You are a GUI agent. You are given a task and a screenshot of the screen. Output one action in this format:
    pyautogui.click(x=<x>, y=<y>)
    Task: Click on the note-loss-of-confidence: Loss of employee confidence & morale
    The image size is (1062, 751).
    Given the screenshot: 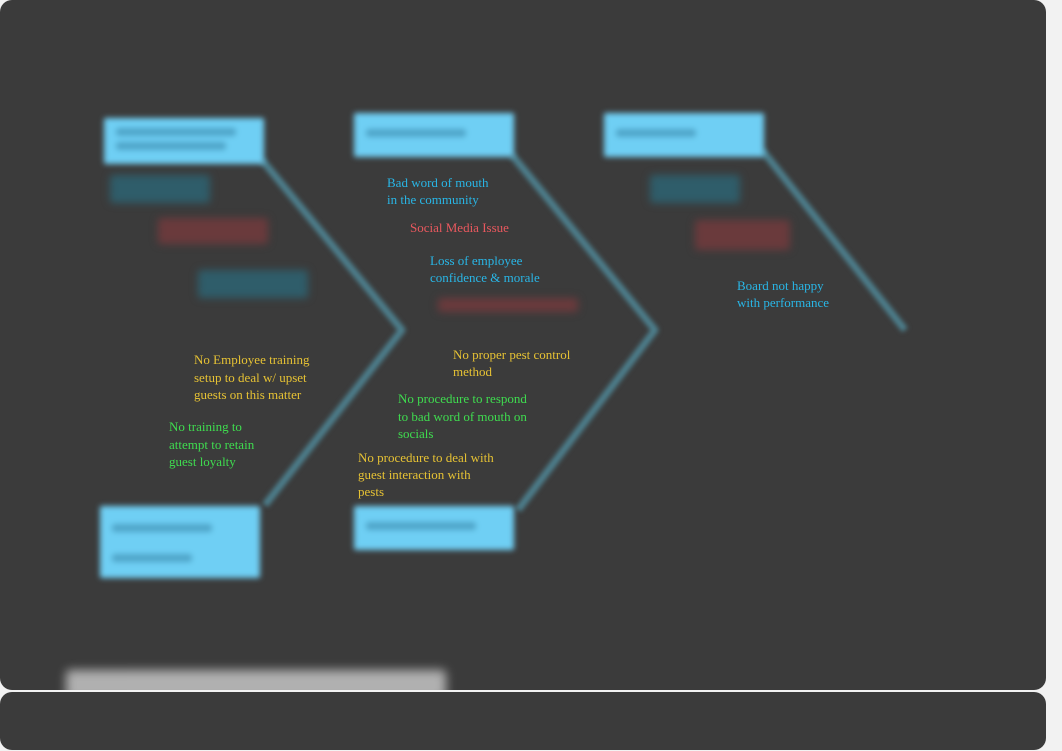 What is the action you would take?
    pyautogui.click(x=485, y=269)
    